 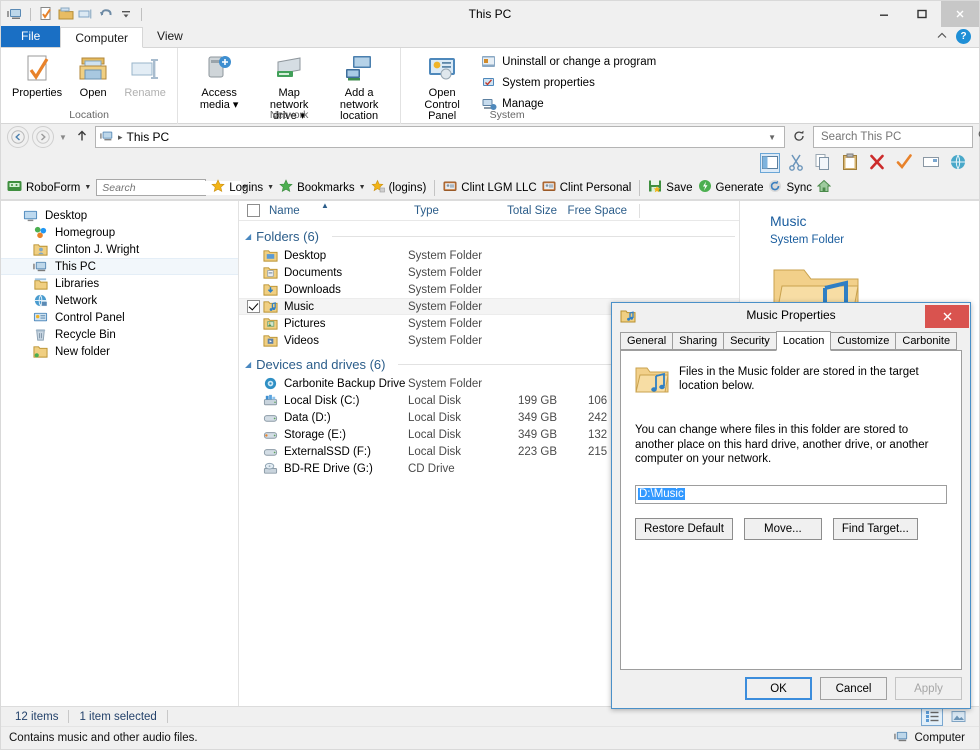 I want to click on roboform-search-box: ▼, so click(x=172, y=187).